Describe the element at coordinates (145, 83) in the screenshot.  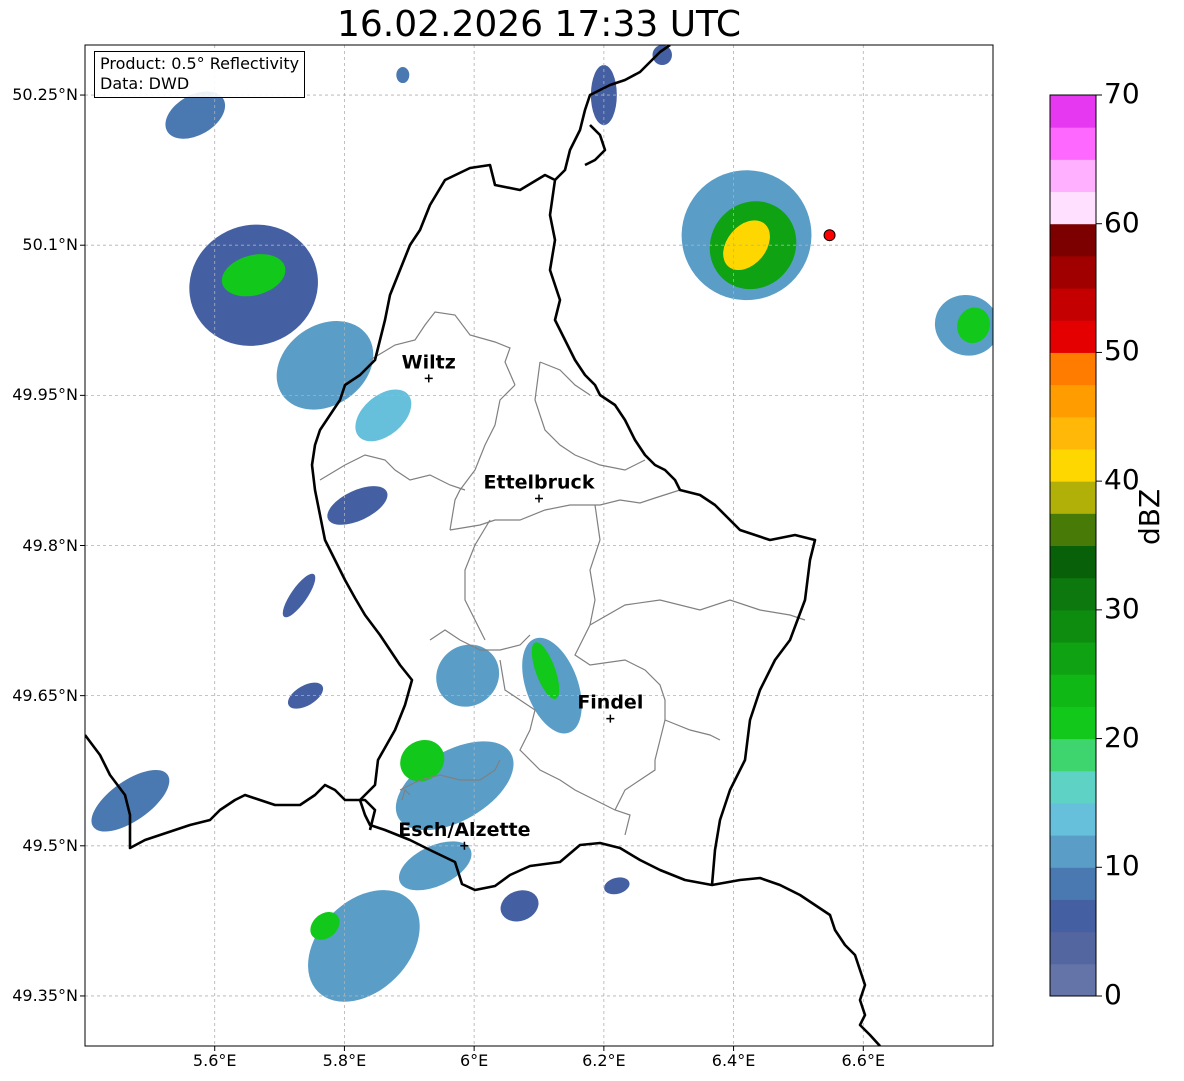
I see `data-source-label: Data: DWD` at that location.